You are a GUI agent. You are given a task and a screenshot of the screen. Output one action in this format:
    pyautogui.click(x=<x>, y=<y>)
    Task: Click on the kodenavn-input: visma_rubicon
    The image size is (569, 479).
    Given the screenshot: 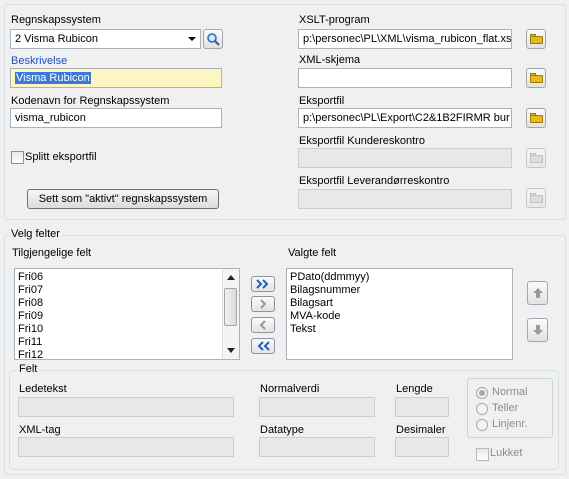 What is the action you would take?
    pyautogui.click(x=116, y=118)
    